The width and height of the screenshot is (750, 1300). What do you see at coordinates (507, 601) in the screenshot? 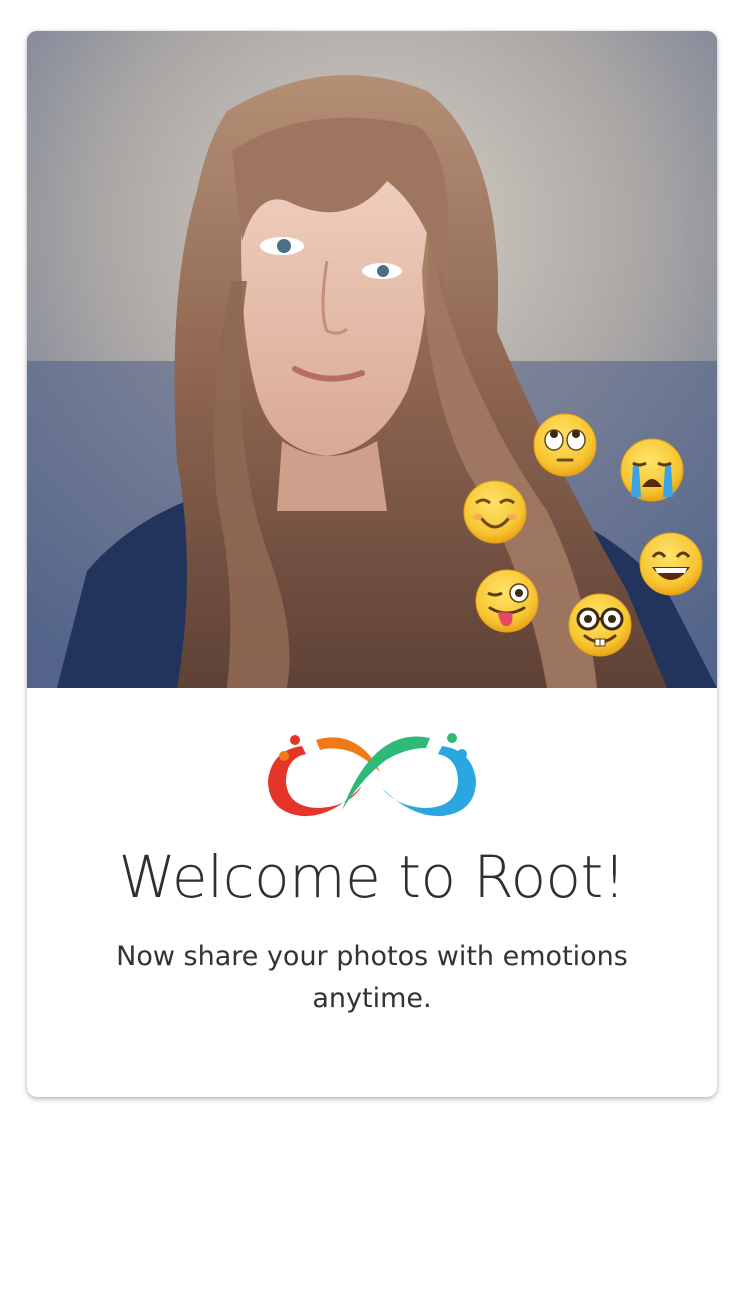
I see `tongue-wink-emoji-icon` at bounding box center [507, 601].